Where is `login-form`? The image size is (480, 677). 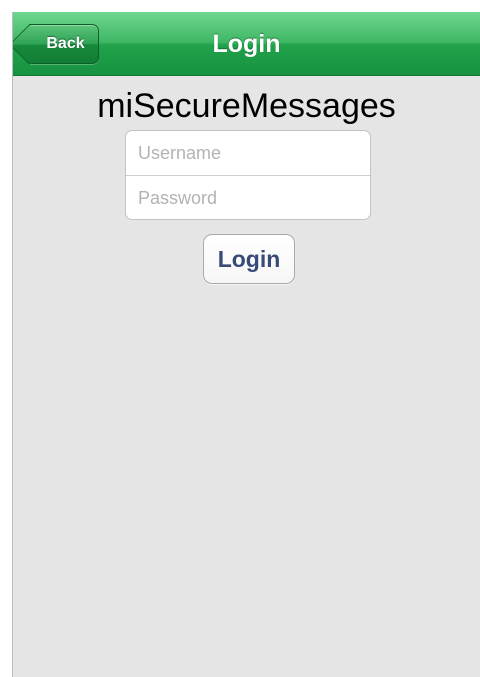 login-form is located at coordinates (248, 175).